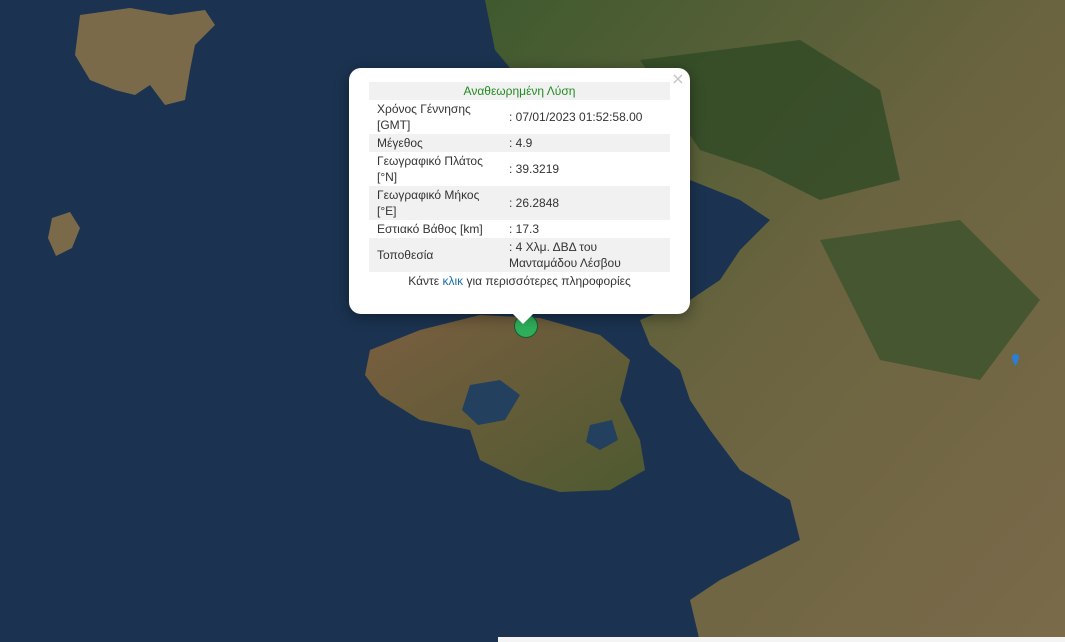 The height and width of the screenshot is (642, 1065). Describe the element at coordinates (435, 255) in the screenshot. I see `row-label: Τοποθεσία` at that location.